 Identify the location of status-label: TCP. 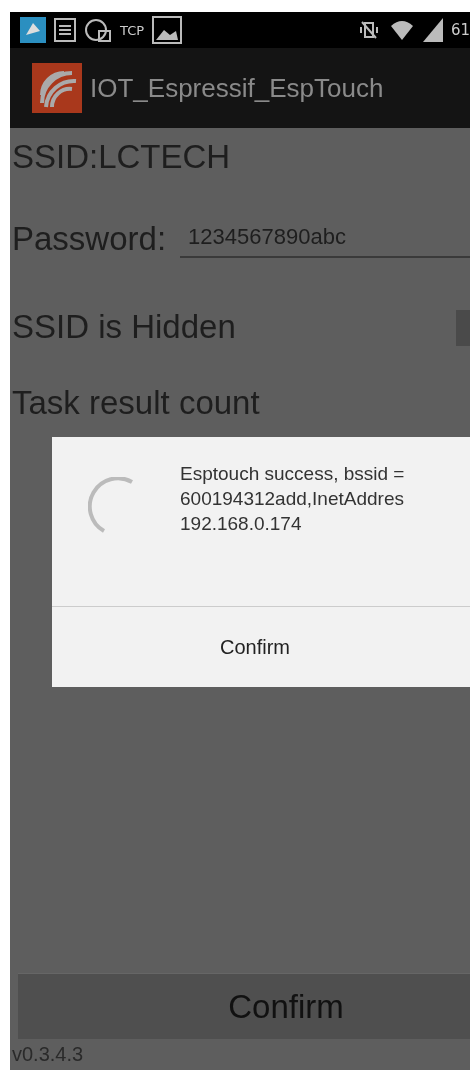
(132, 30).